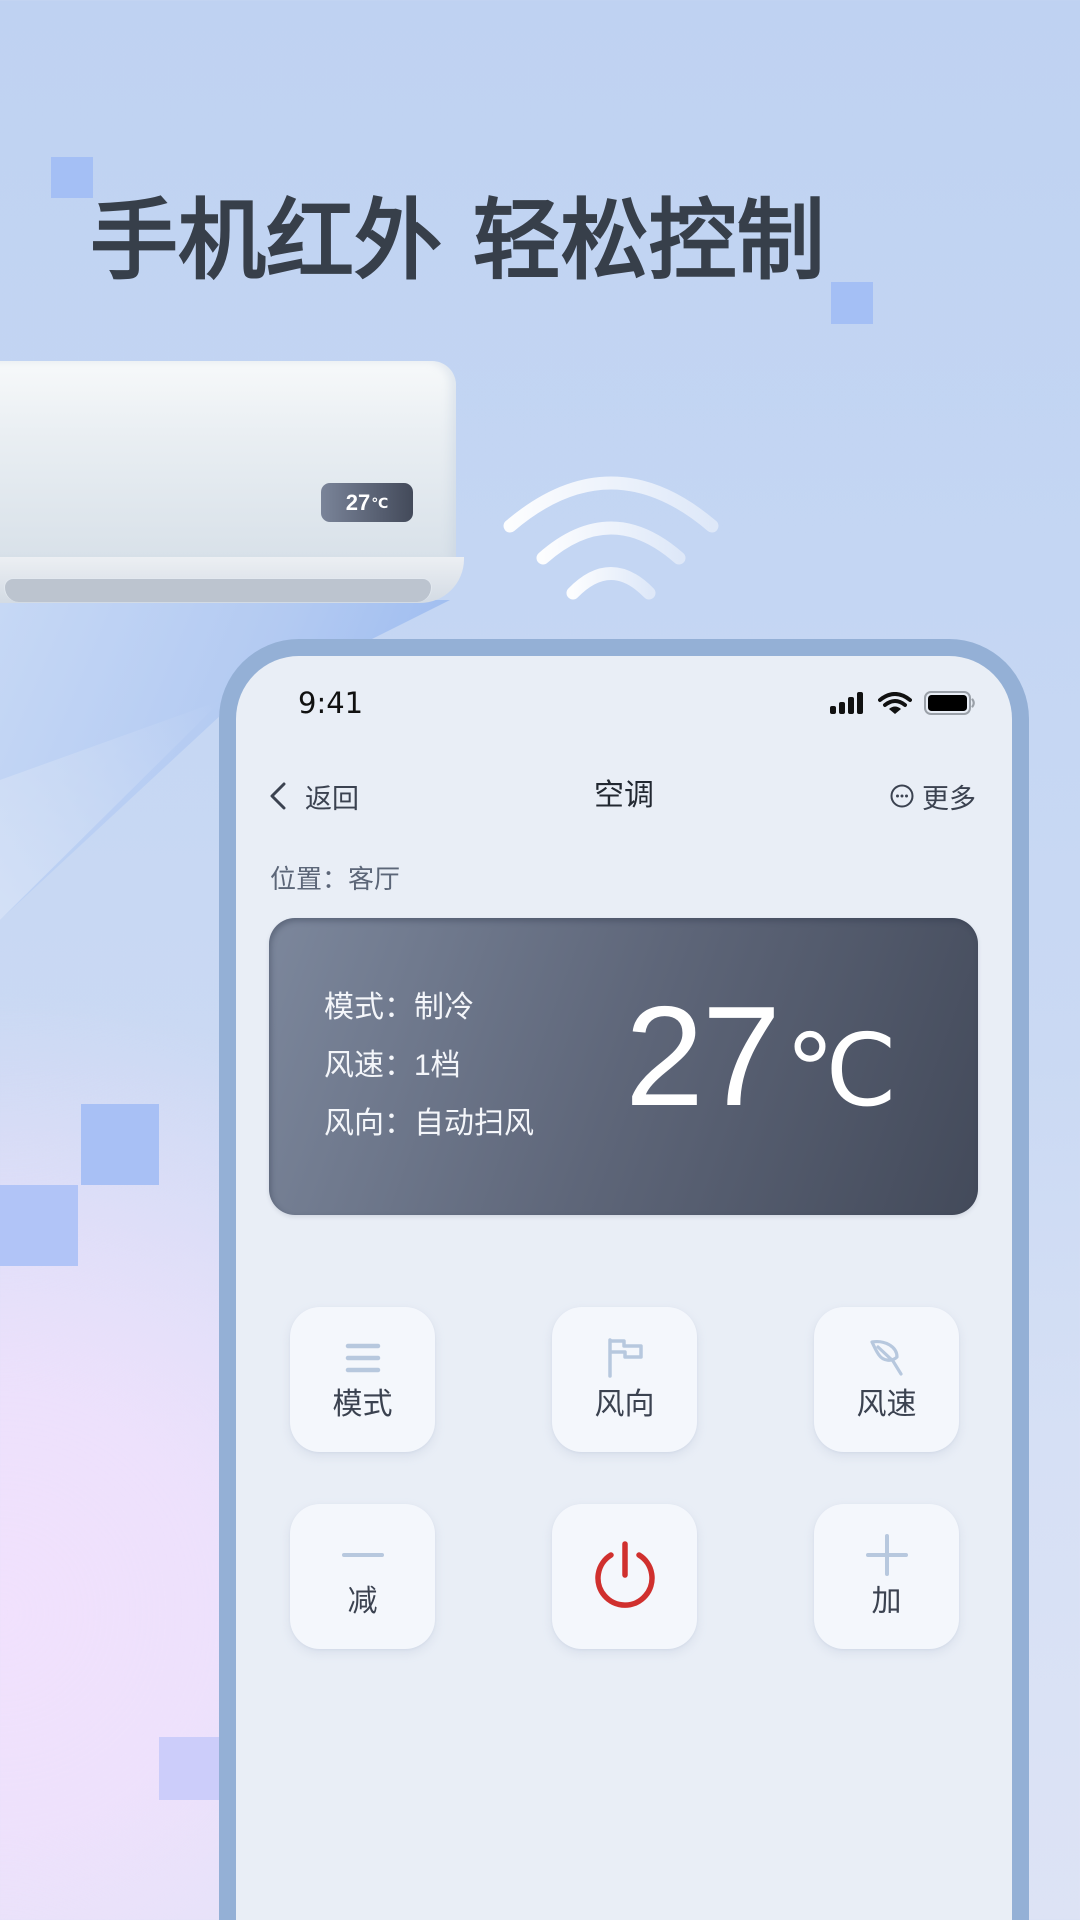 The image size is (1080, 1920). I want to click on wifi-icon, so click(895, 703).